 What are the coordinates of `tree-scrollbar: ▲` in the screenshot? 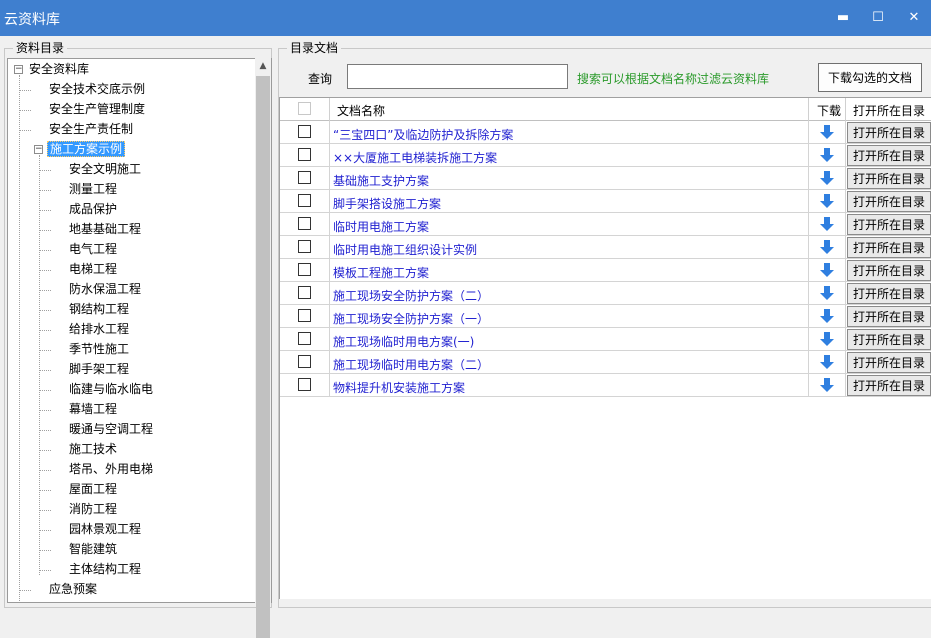 It's located at (263, 348).